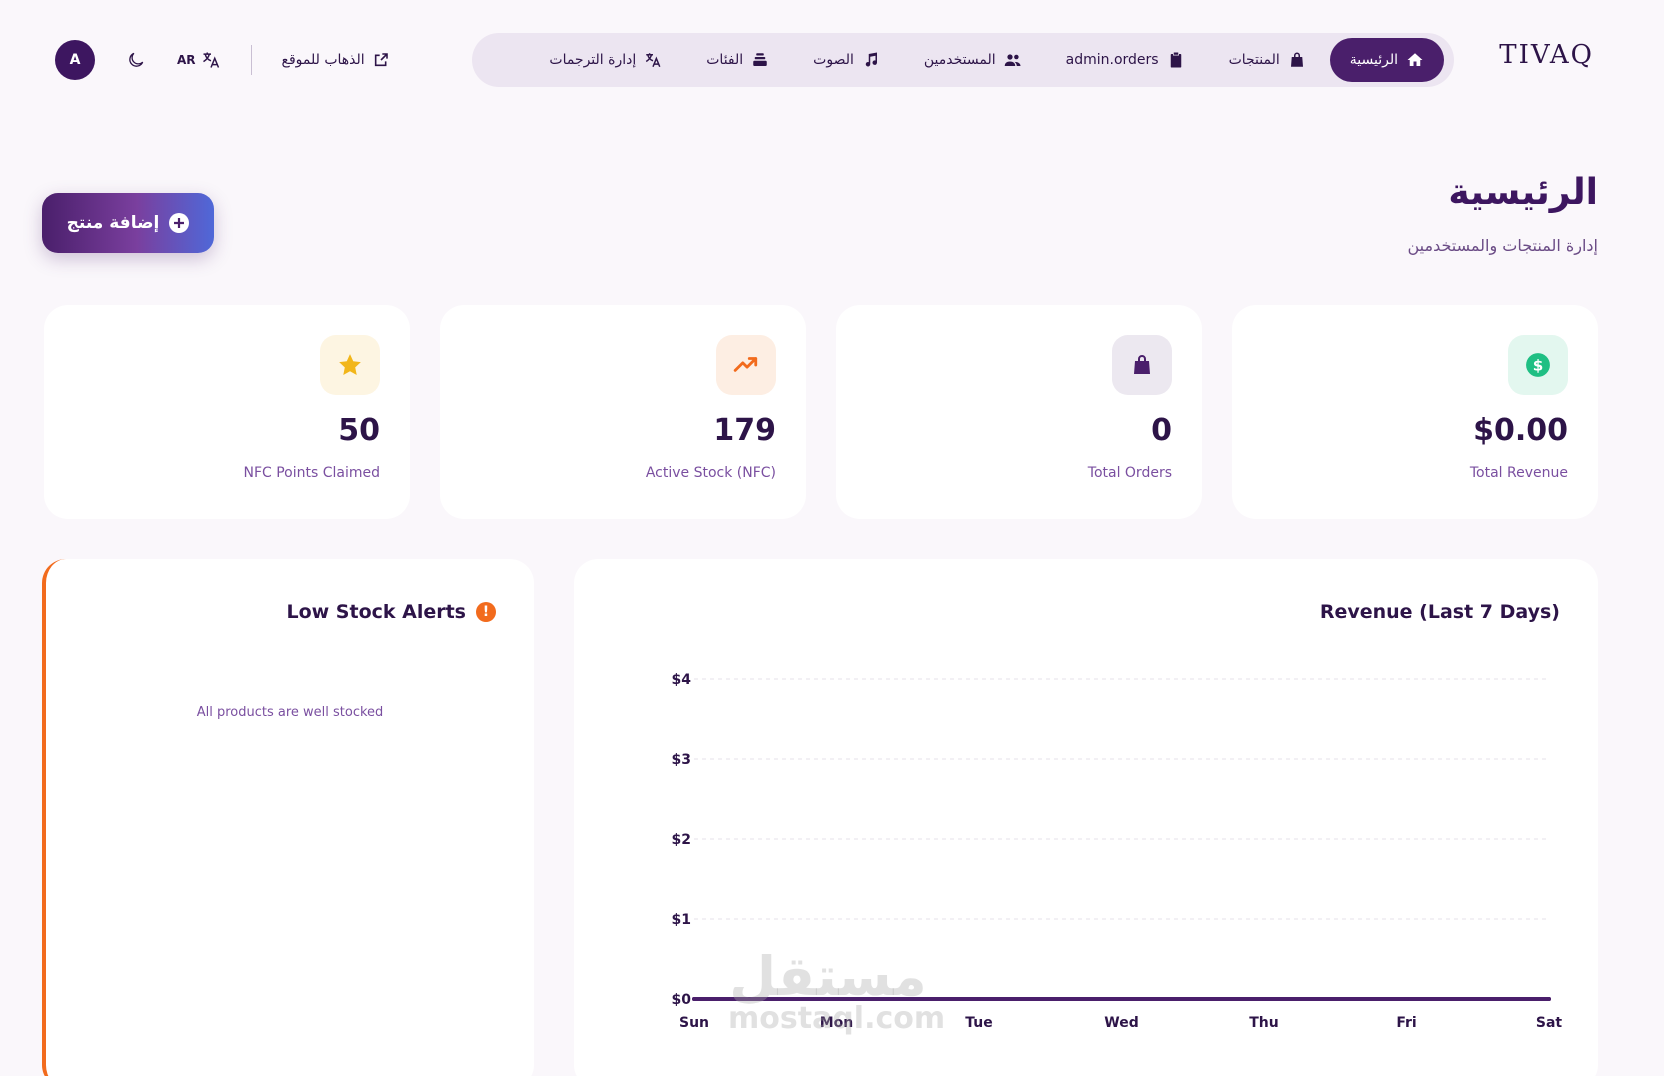 This screenshot has height=1076, width=1664. I want to click on y-tick-label: $0, so click(682, 1000).